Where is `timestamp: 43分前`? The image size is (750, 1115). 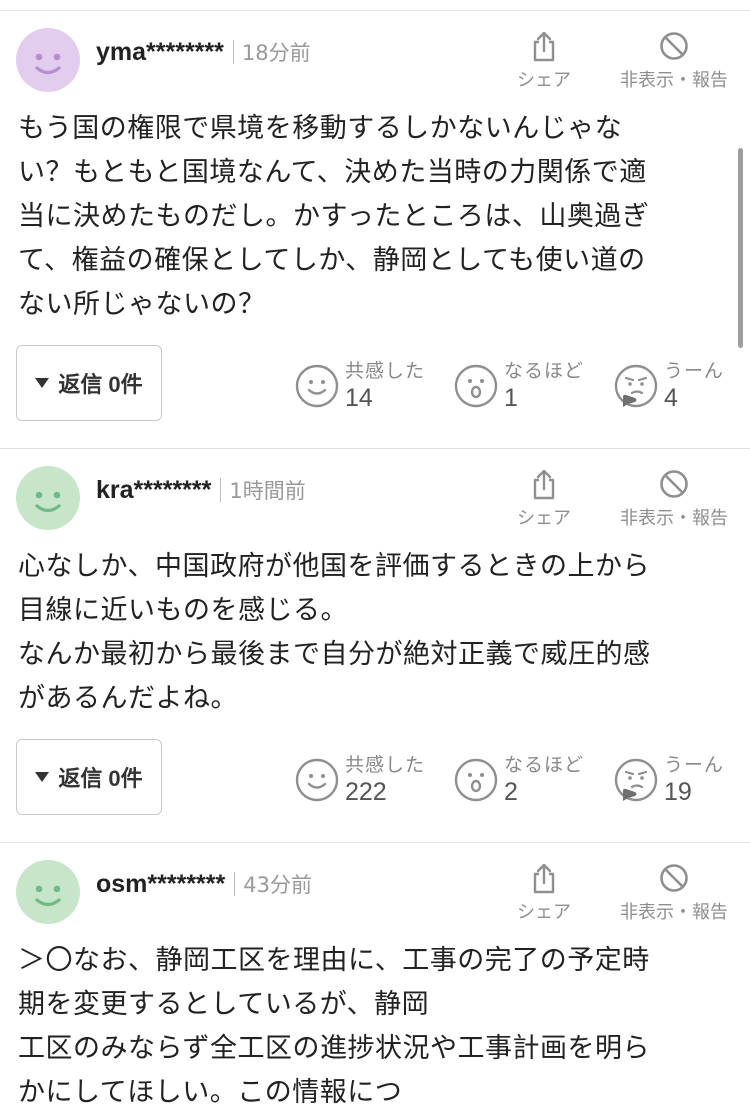
timestamp: 43分前 is located at coordinates (277, 885).